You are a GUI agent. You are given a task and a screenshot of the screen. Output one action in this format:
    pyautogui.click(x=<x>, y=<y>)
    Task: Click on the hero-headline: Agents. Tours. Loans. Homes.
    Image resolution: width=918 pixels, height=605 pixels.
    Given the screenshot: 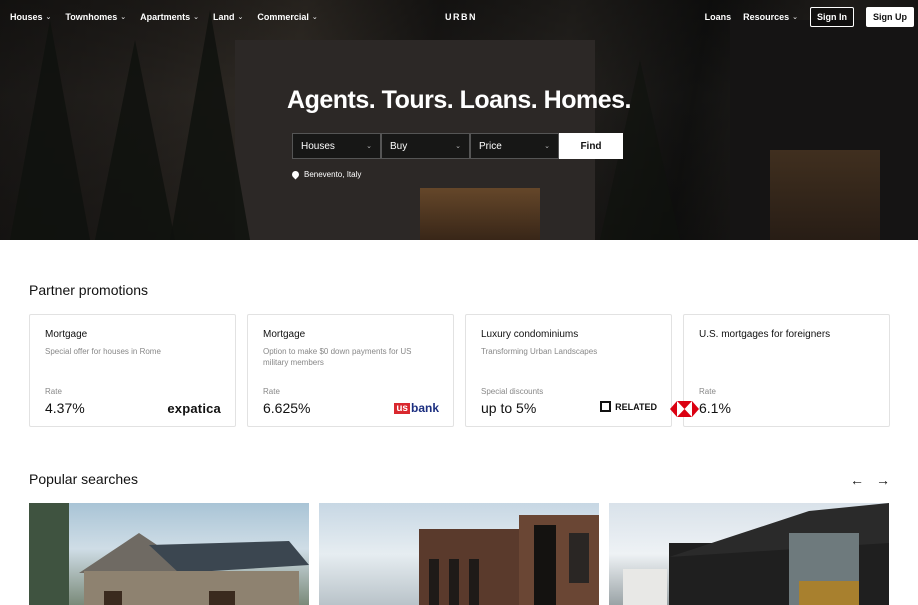 What is the action you would take?
    pyautogui.click(x=459, y=100)
    